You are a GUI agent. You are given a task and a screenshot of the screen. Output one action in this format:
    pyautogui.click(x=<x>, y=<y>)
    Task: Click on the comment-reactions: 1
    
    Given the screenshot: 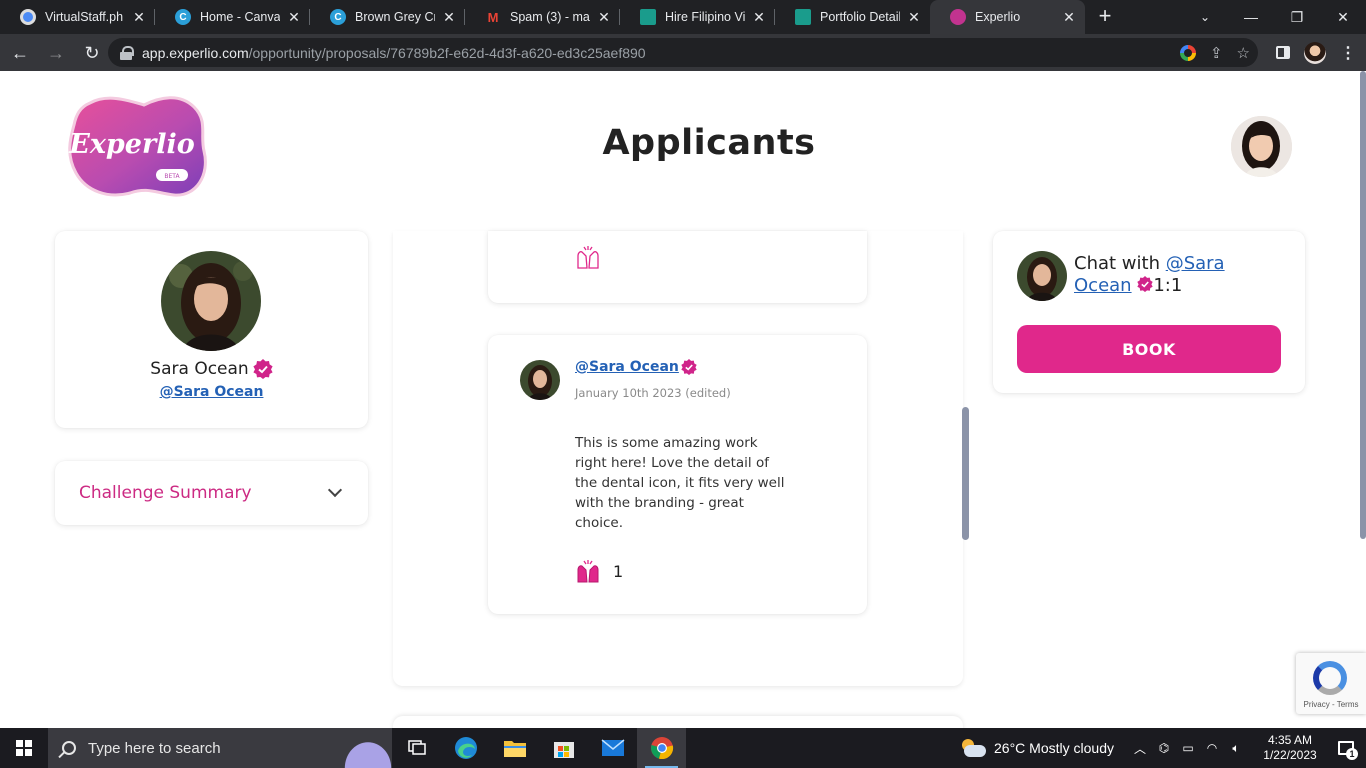 What is the action you would take?
    pyautogui.click(x=599, y=571)
    